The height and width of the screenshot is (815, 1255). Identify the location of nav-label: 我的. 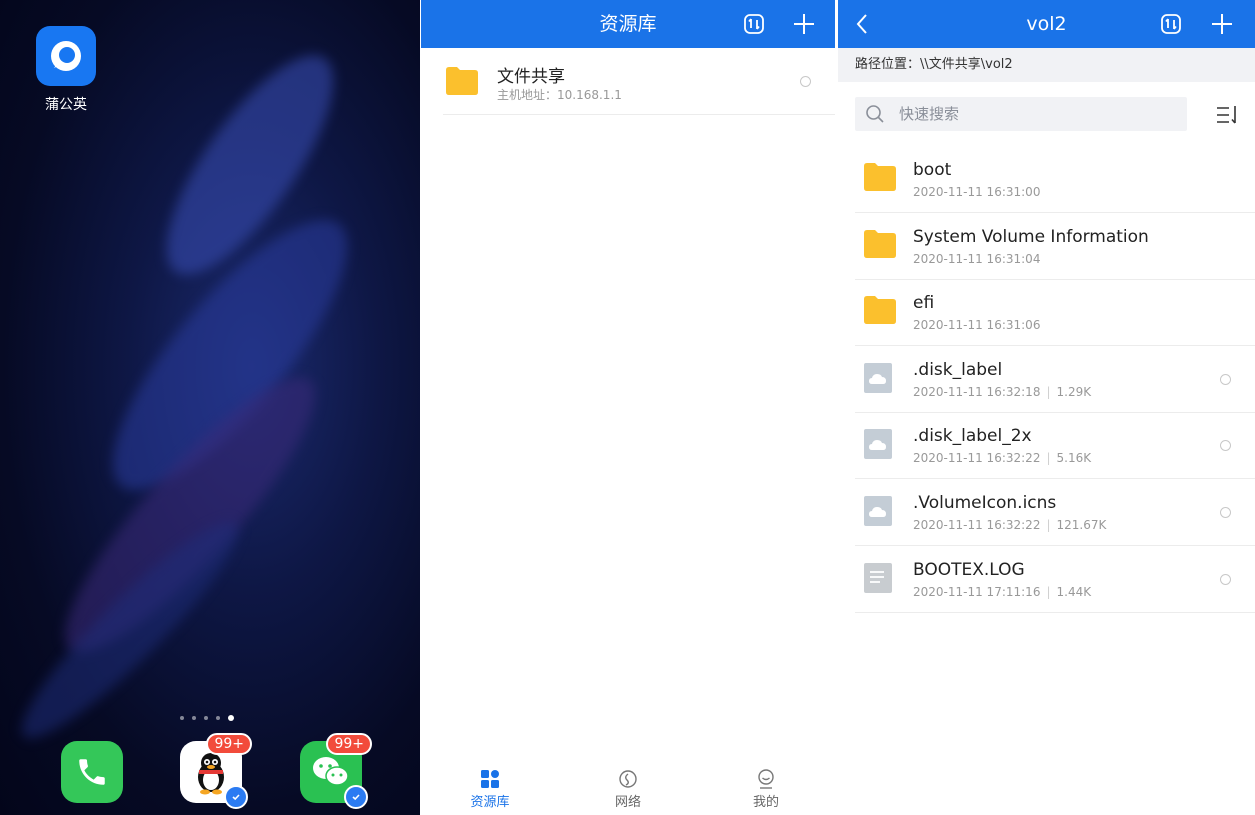
(765, 802).